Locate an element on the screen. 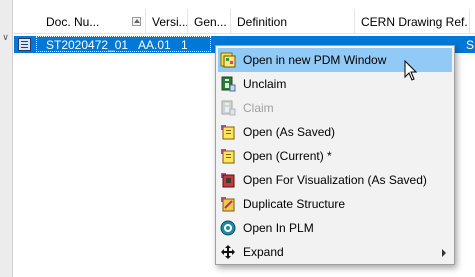 The width and height of the screenshot is (475, 277). column-header-cern-drawing-ref: CERN Drawing Ref. is located at coordinates (412, 21).